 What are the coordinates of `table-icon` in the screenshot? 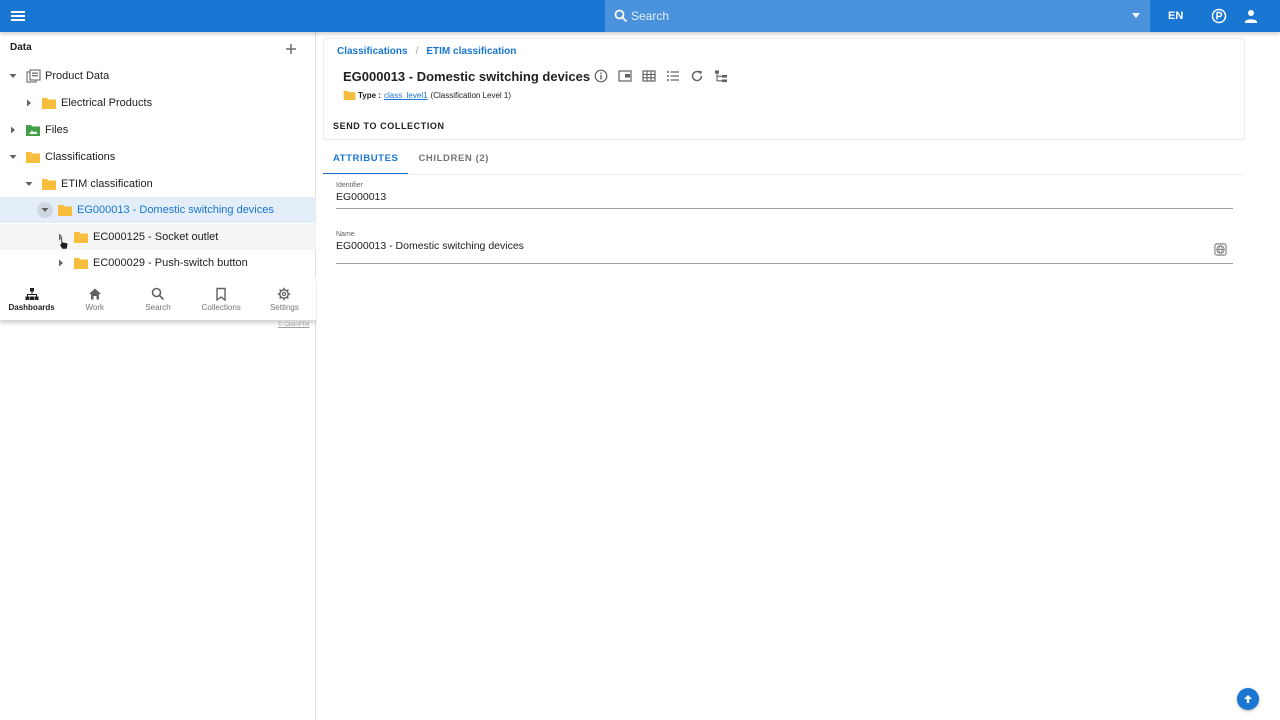 It's located at (649, 76).